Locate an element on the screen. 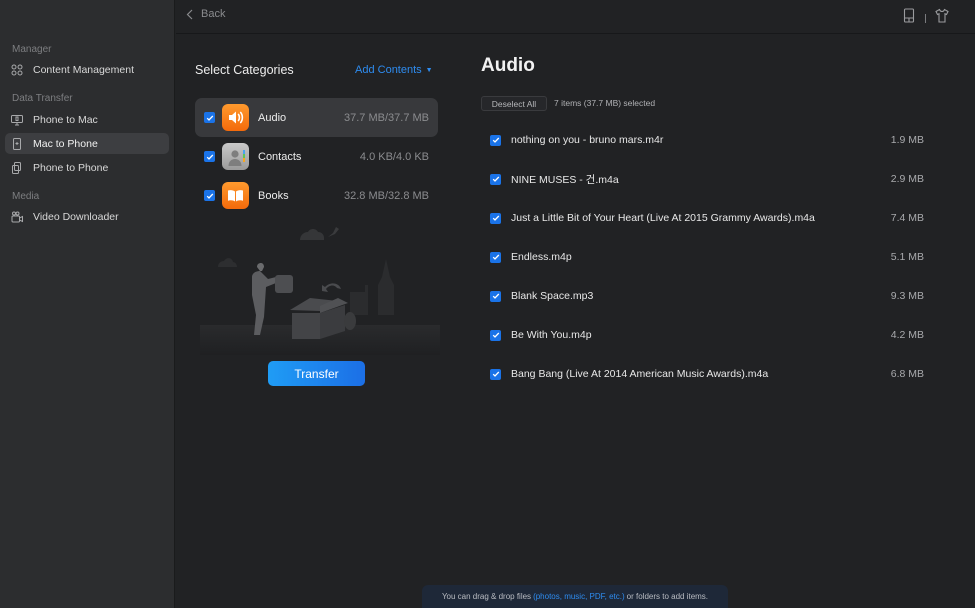 The width and height of the screenshot is (975, 608). audio-title: Audio is located at coordinates (508, 65).